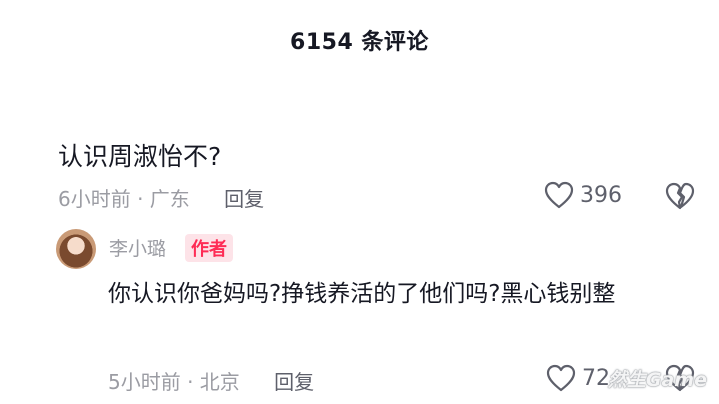  What do you see at coordinates (244, 199) in the screenshot?
I see `comment-reply-button: 回复` at bounding box center [244, 199].